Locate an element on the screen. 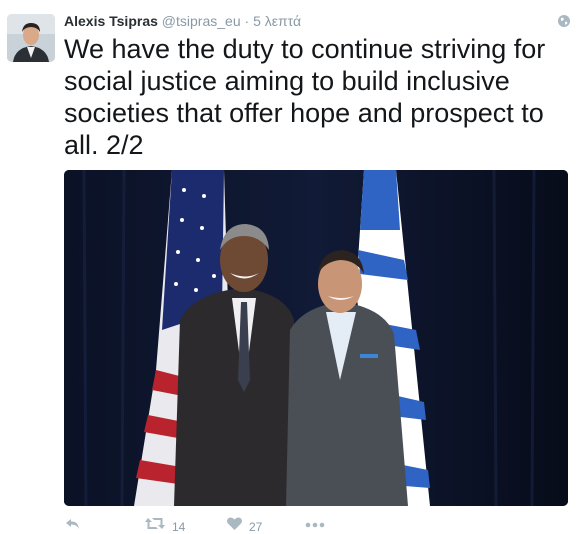  reply-icon is located at coordinates (72, 524).